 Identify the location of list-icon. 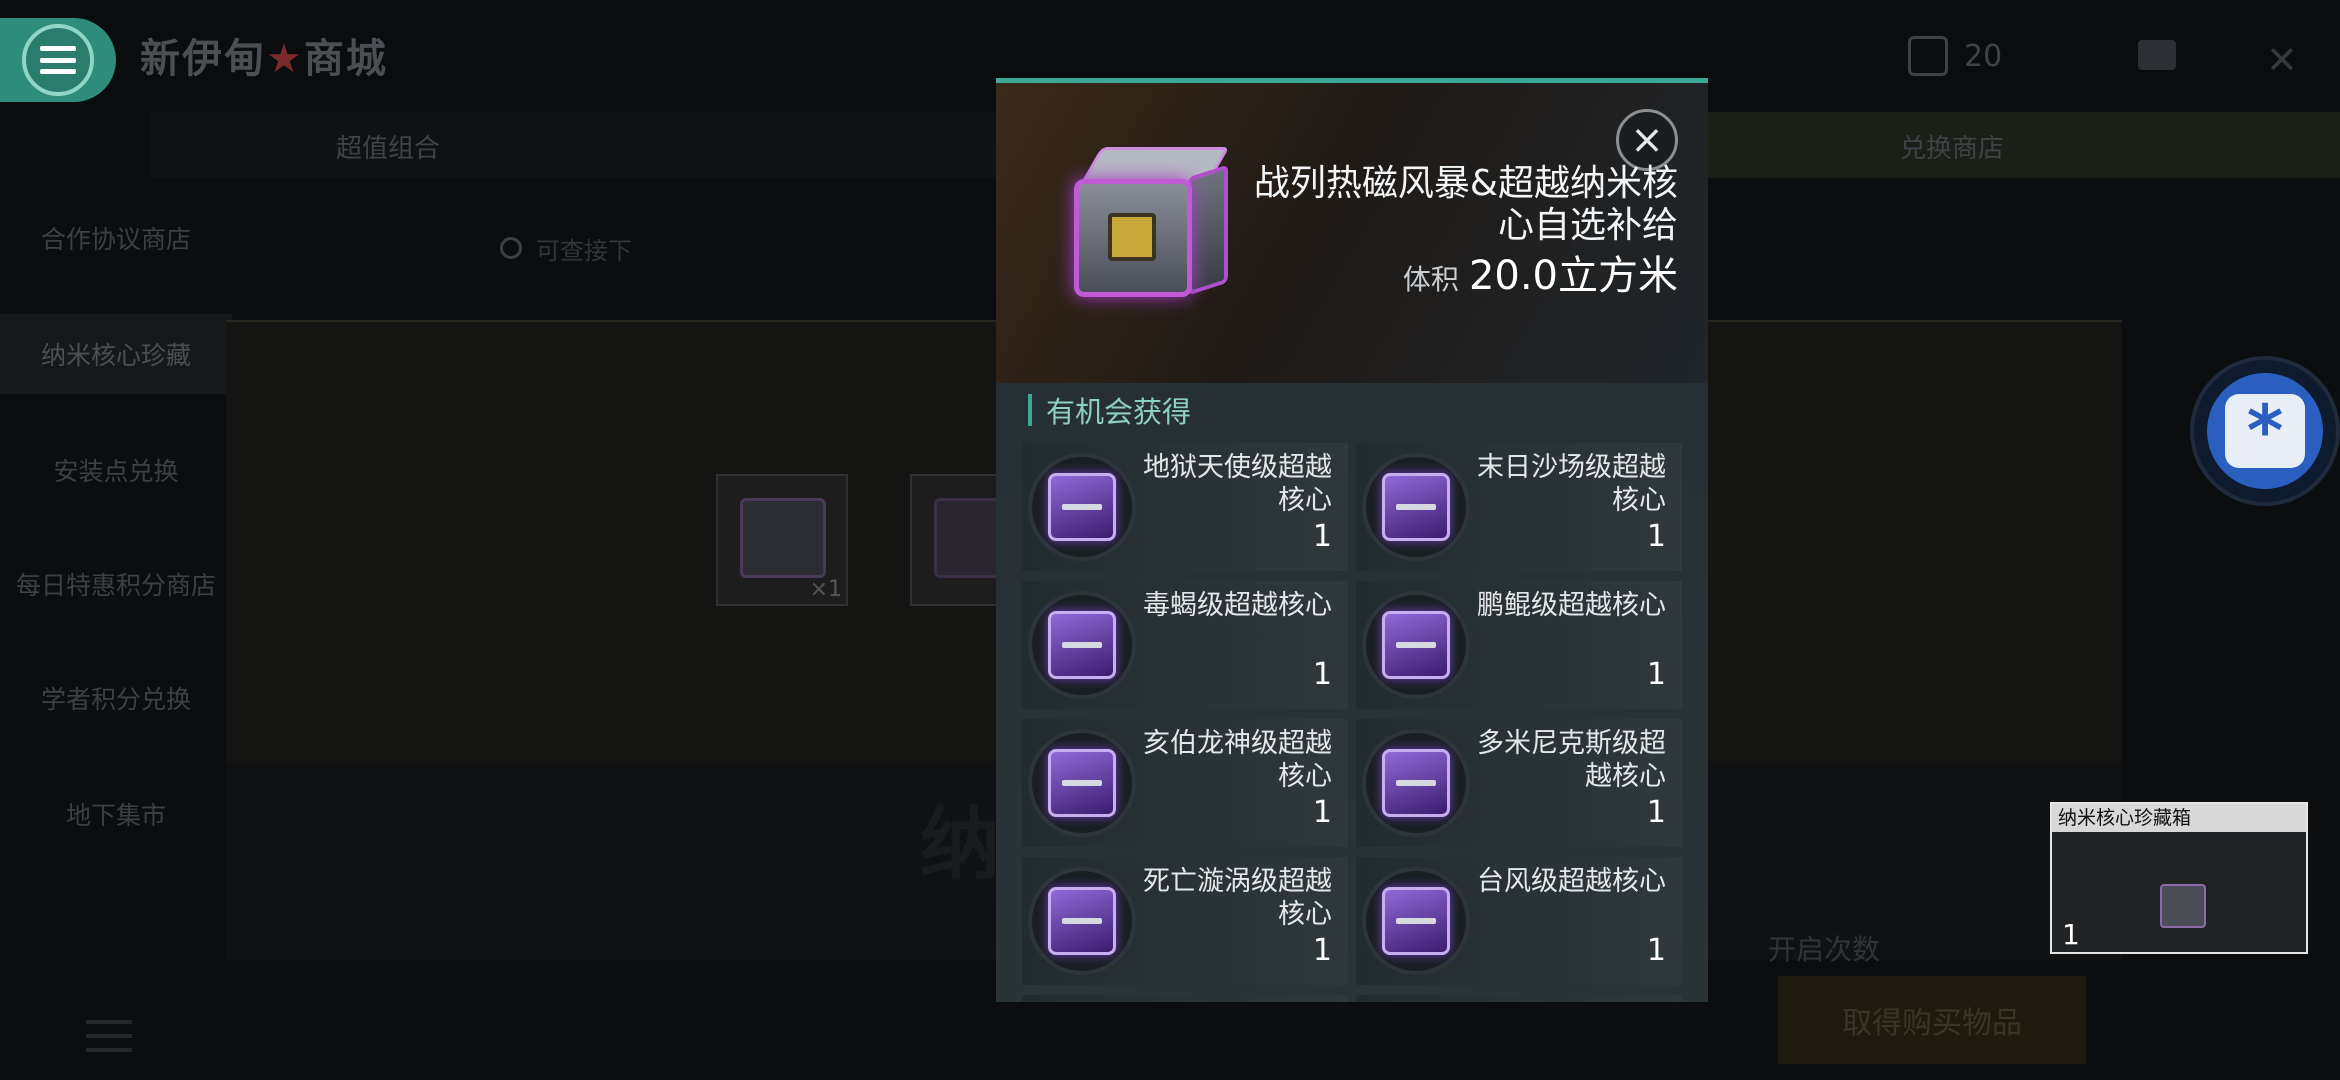
(109, 1036).